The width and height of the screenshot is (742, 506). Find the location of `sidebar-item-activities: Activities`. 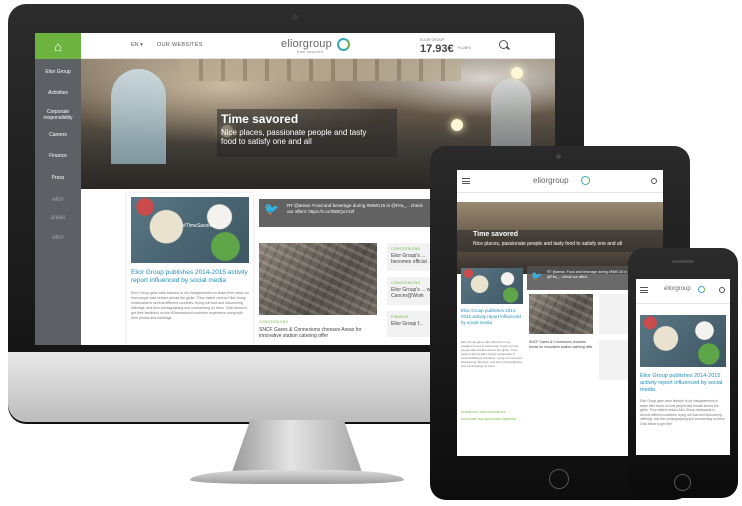

sidebar-item-activities: Activities is located at coordinates (58, 93).